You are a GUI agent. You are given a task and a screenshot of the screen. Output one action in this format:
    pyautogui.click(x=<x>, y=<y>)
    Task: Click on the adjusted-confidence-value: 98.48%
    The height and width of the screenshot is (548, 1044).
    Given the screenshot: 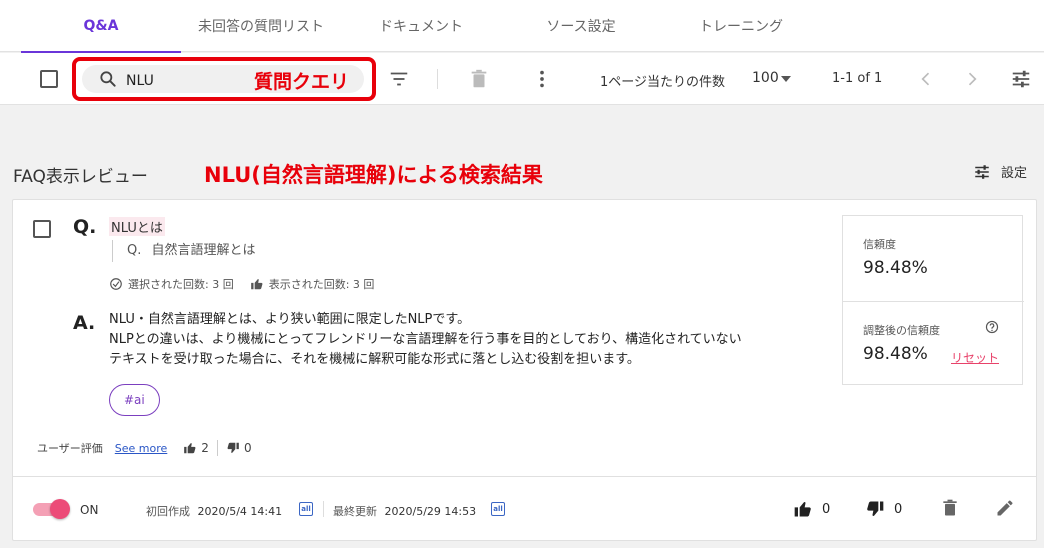 What is the action you would take?
    pyautogui.click(x=895, y=354)
    